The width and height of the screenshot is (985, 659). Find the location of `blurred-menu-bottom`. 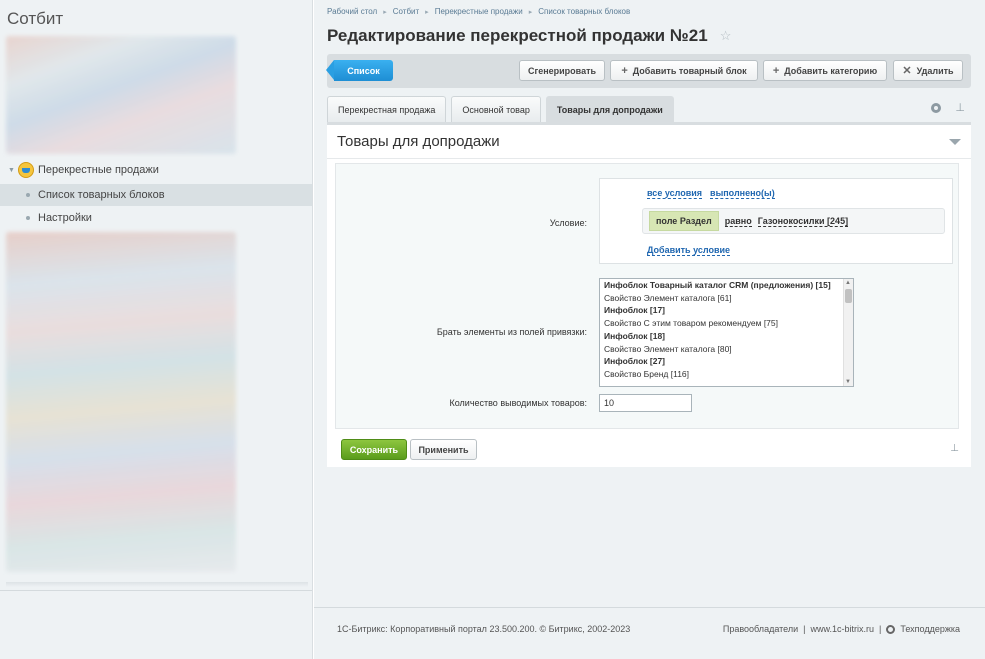

blurred-menu-bottom is located at coordinates (121, 402).